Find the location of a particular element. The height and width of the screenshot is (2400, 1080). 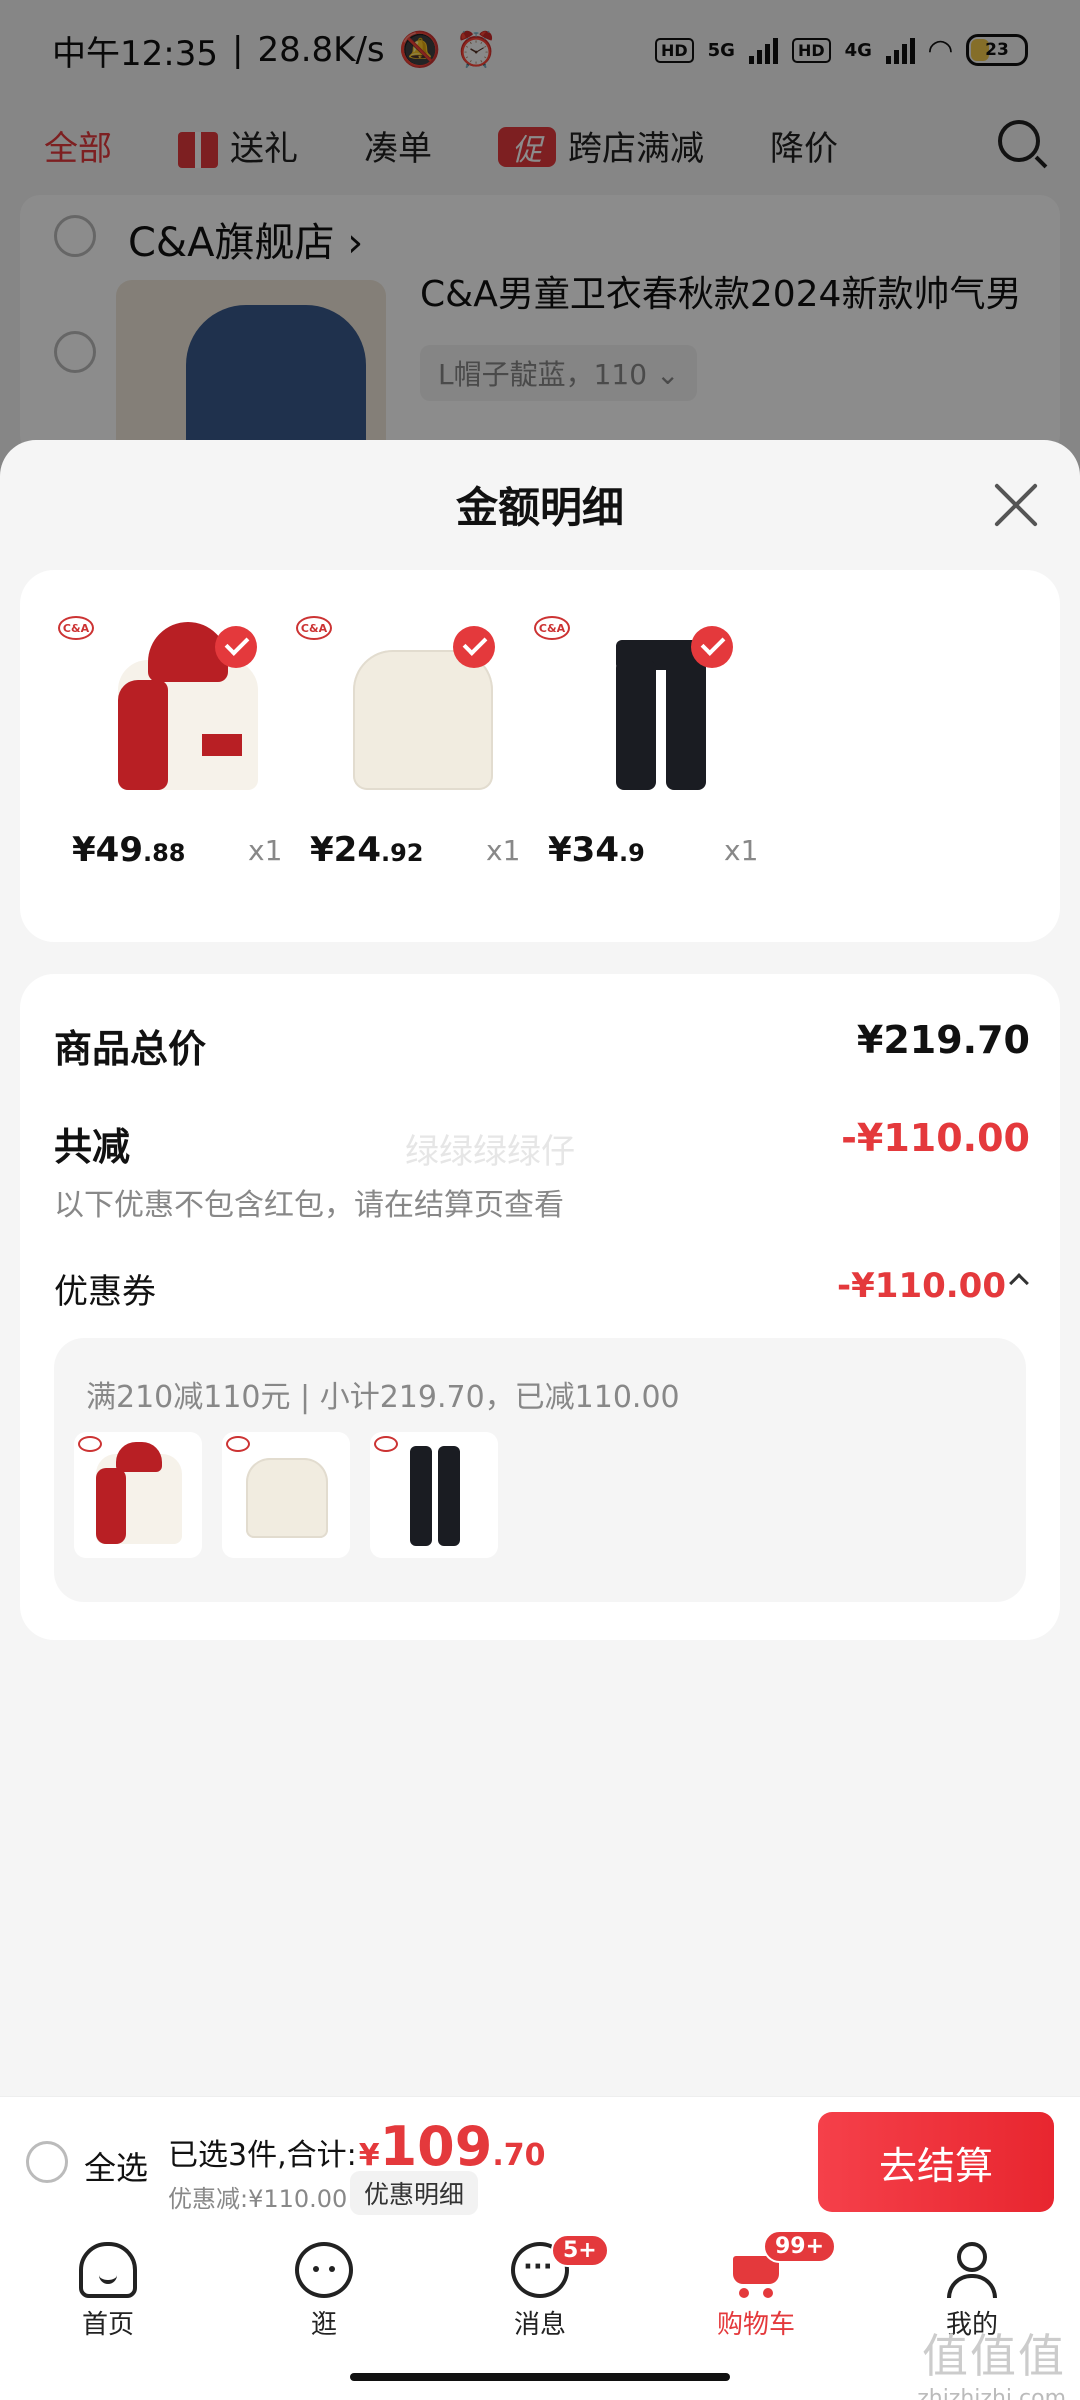

site-watermark: 值值值 zhizhizhi.com is located at coordinates (991, 2360).